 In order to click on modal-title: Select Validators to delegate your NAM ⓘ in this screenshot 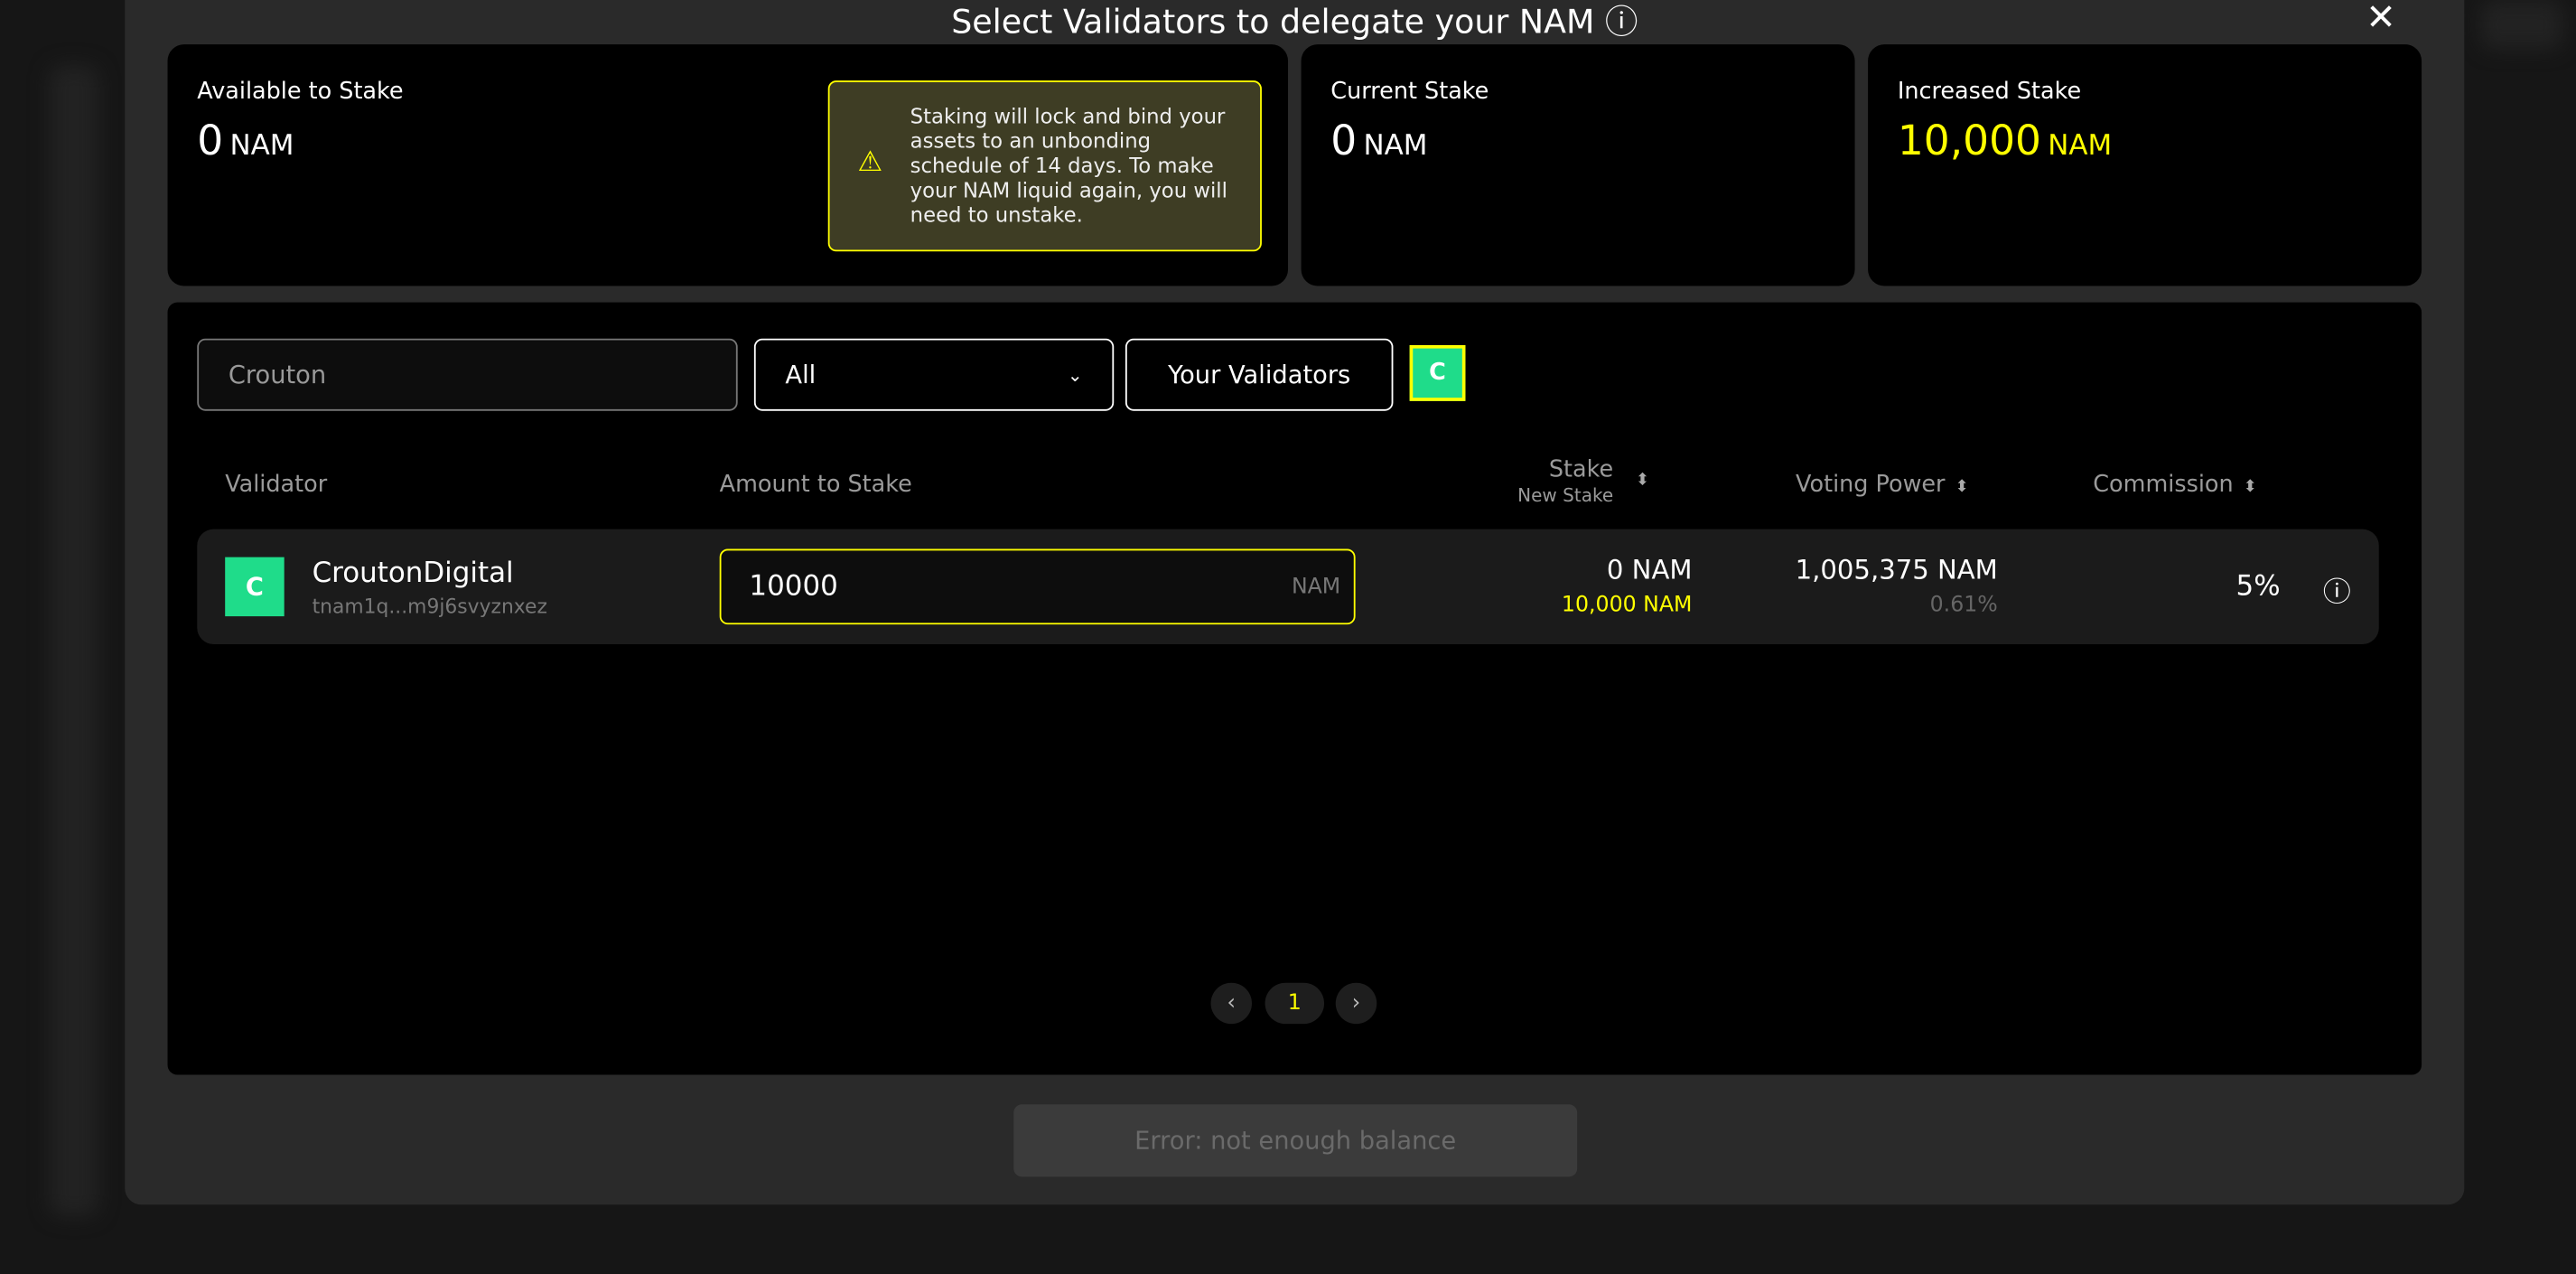, I will do `click(1294, 22)`.